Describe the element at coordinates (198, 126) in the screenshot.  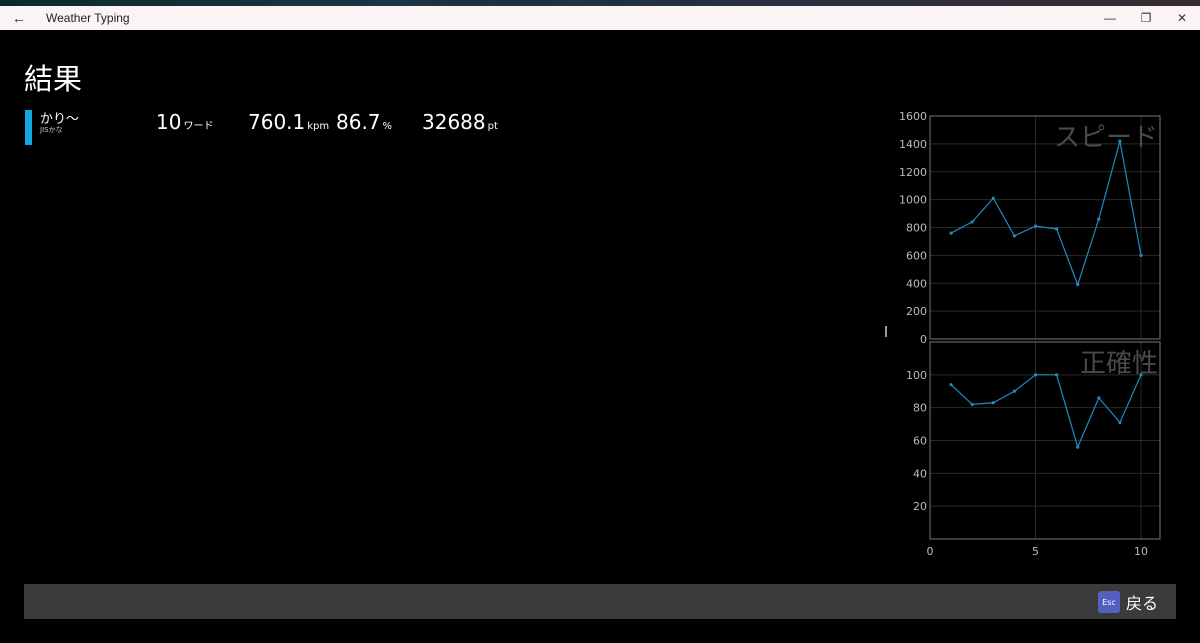
I see `words-unit: ワード` at that location.